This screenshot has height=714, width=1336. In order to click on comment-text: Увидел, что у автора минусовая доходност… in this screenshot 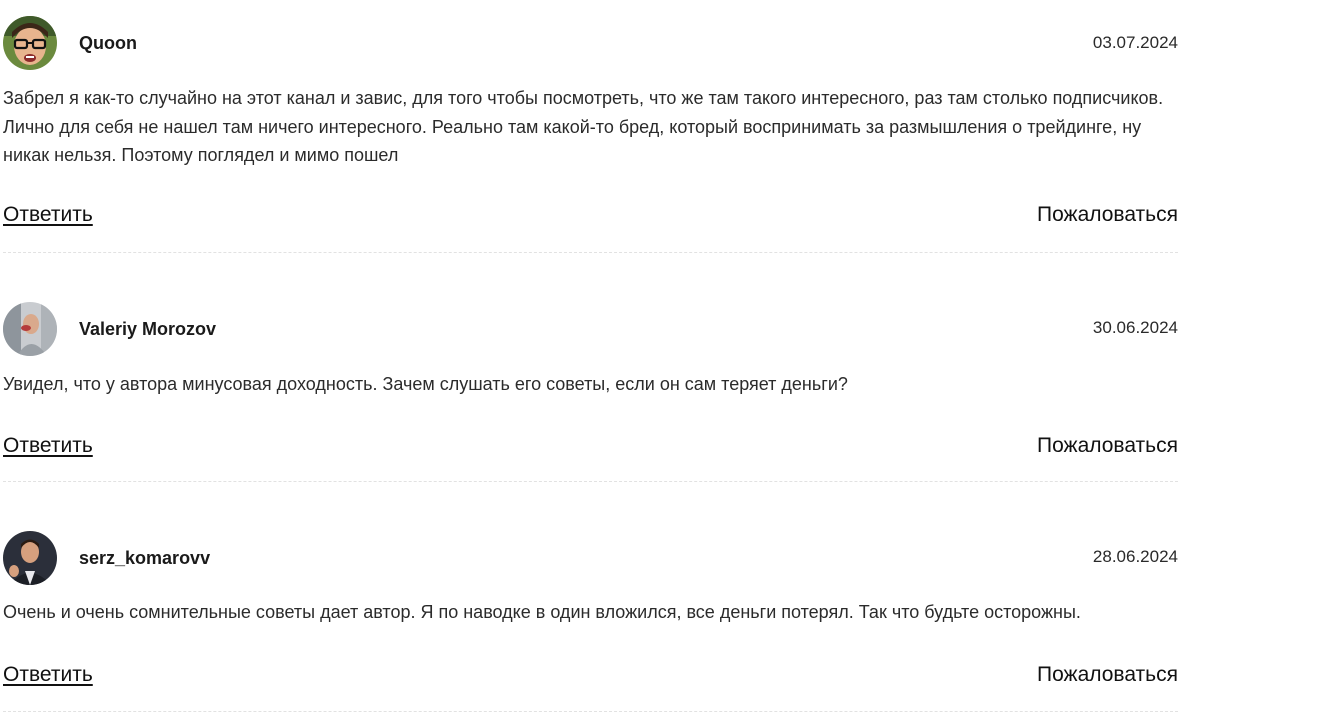, I will do `click(425, 384)`.